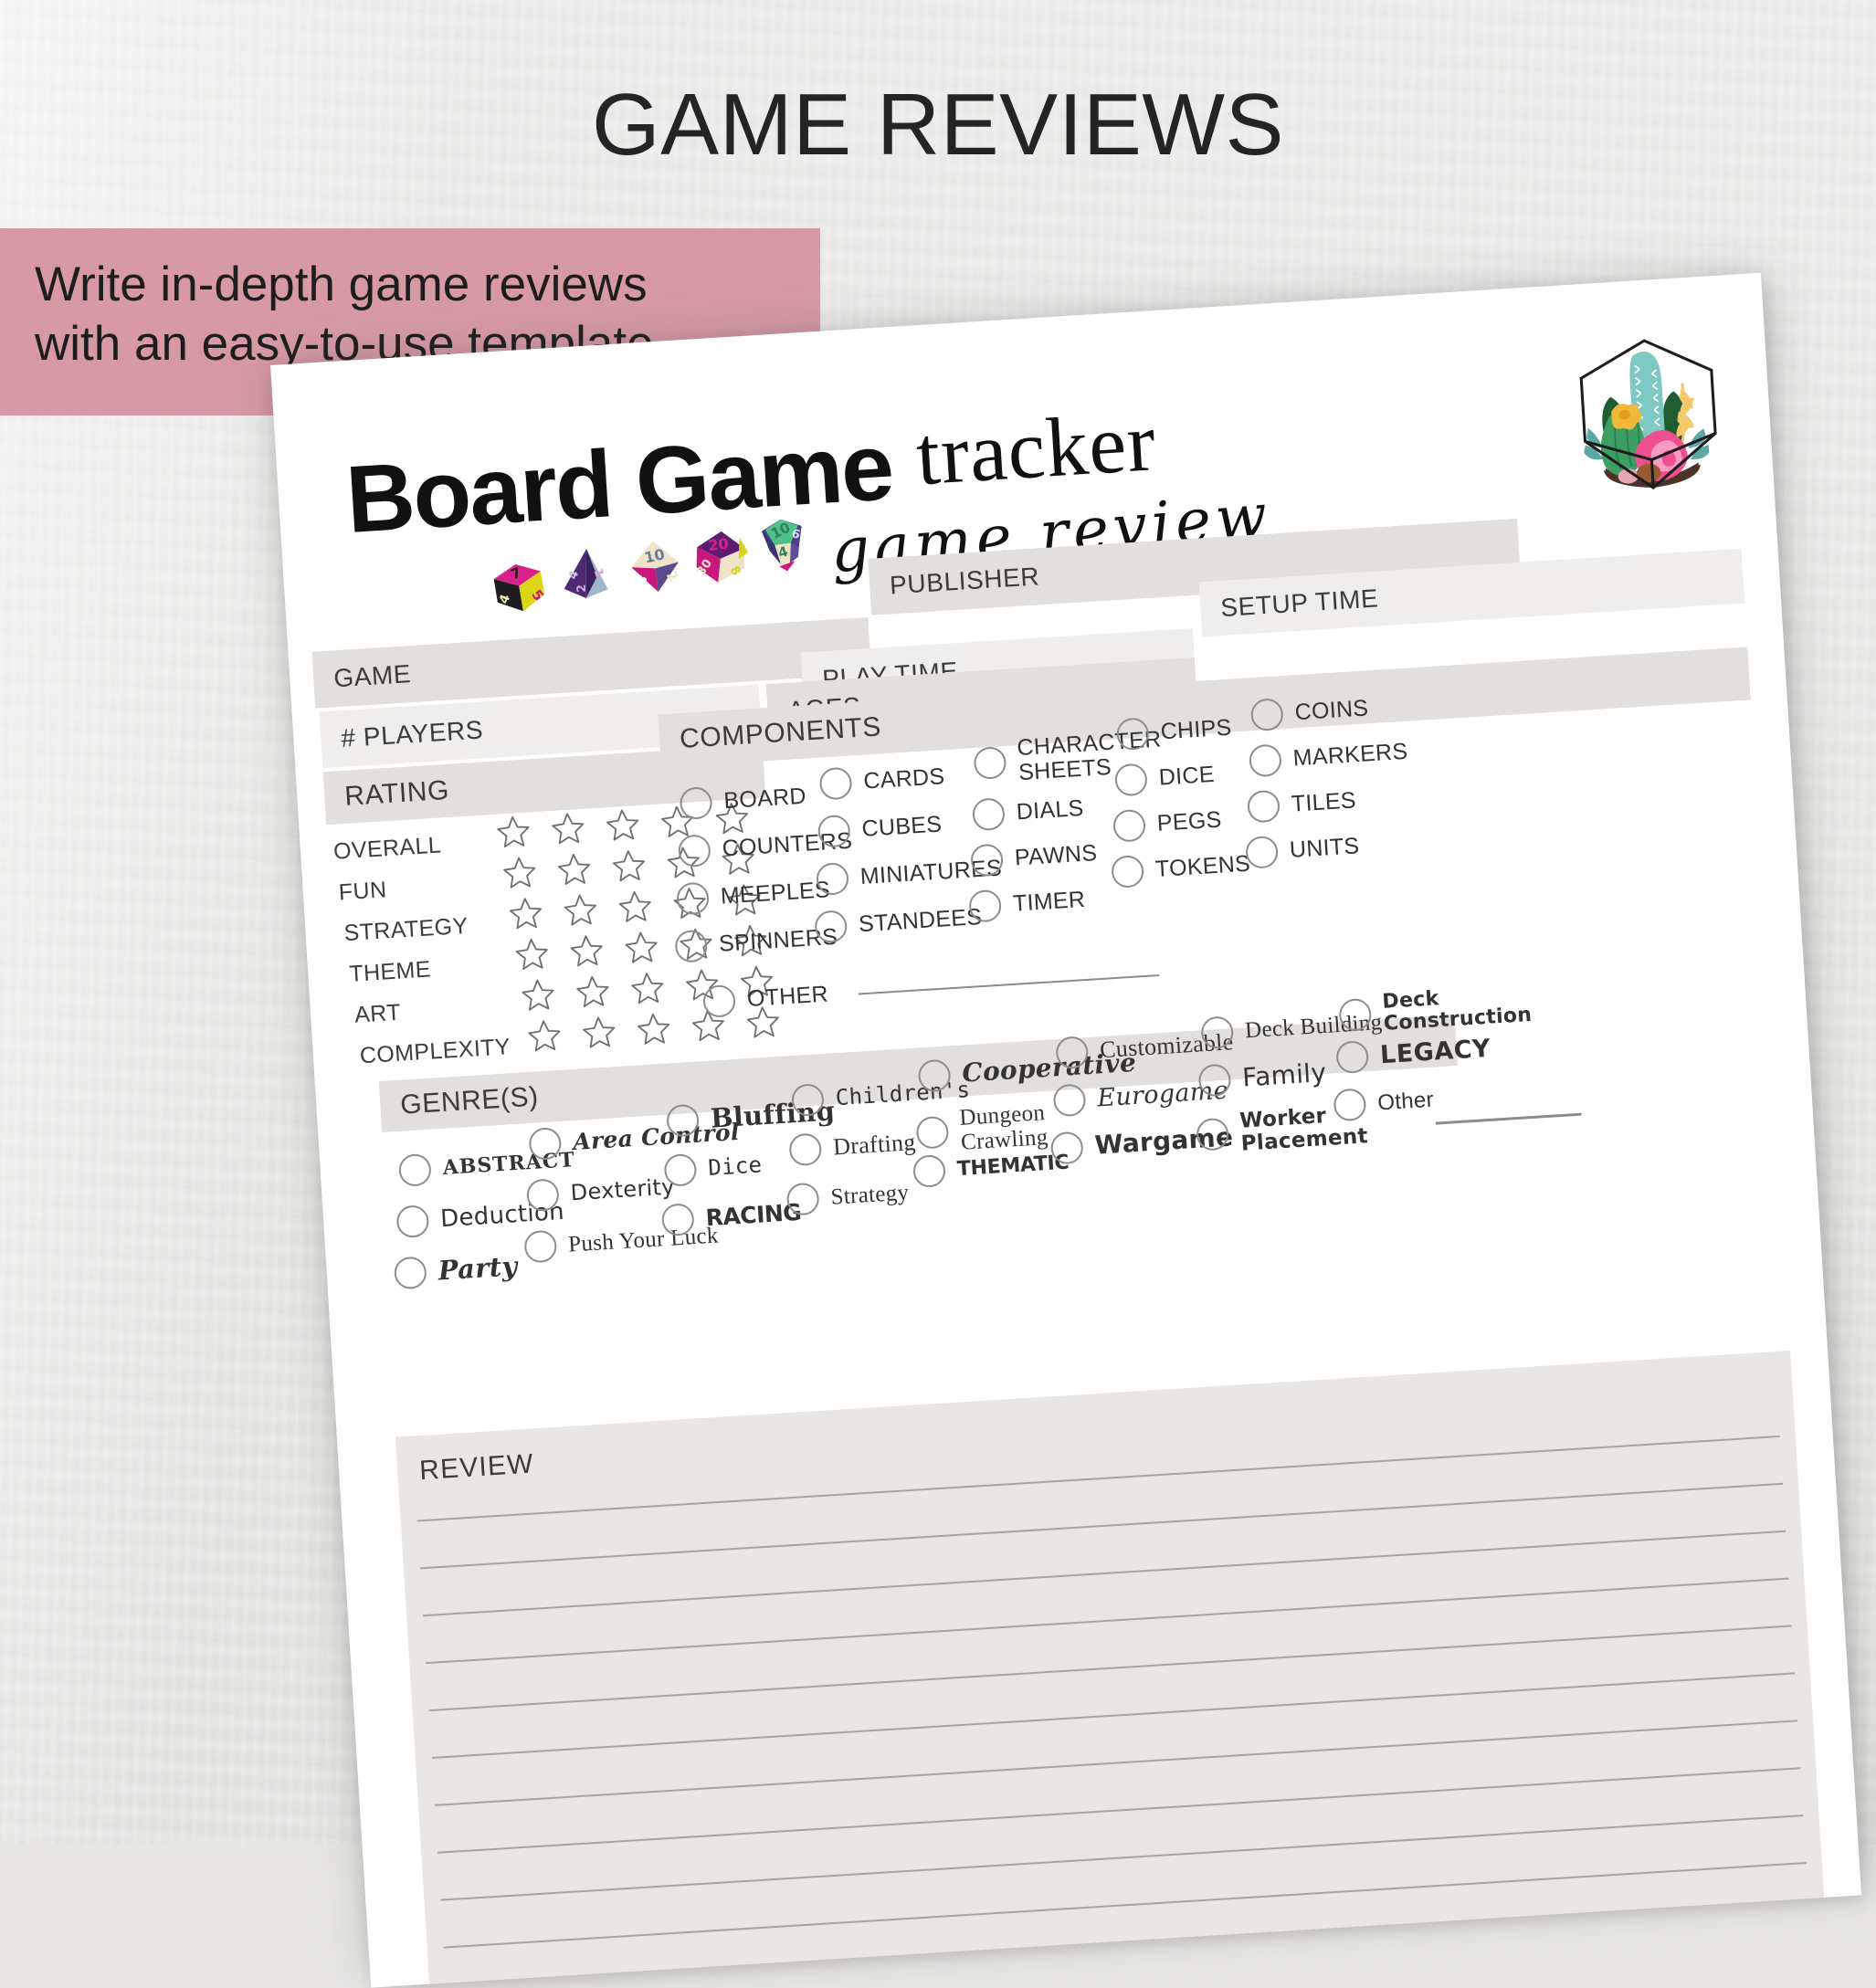 This screenshot has width=1876, height=1988. I want to click on component-checkbox-board: BOARD, so click(743, 801).